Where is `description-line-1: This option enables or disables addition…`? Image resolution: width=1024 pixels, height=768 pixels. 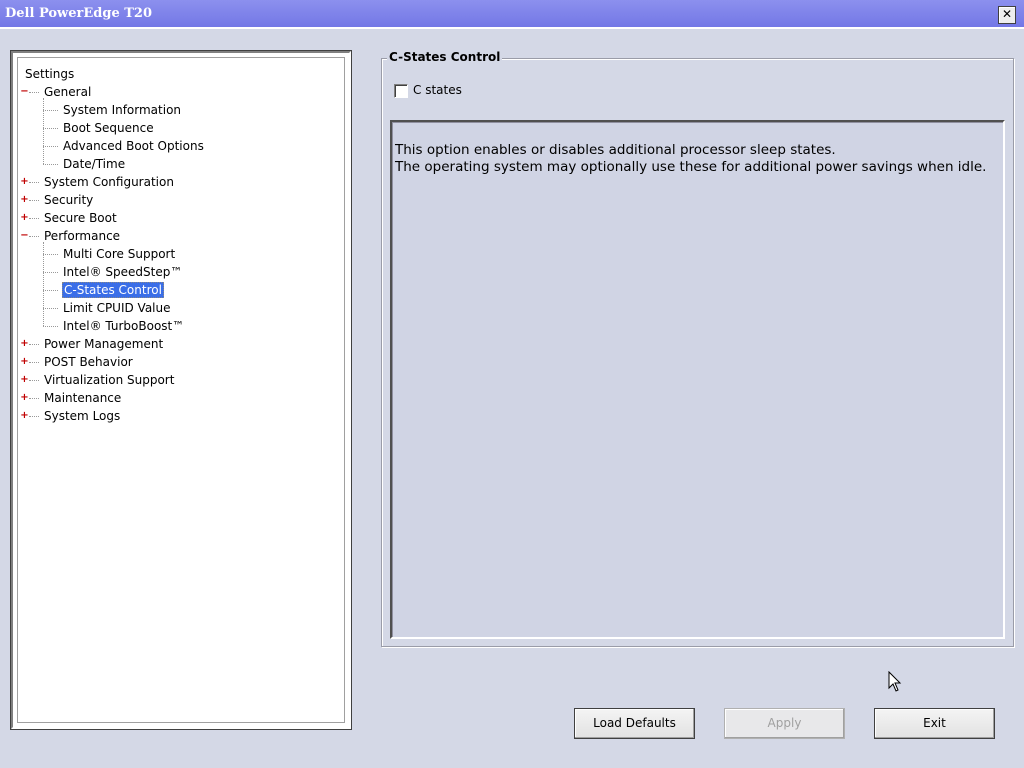 description-line-1: This option enables or disables addition… is located at coordinates (615, 150).